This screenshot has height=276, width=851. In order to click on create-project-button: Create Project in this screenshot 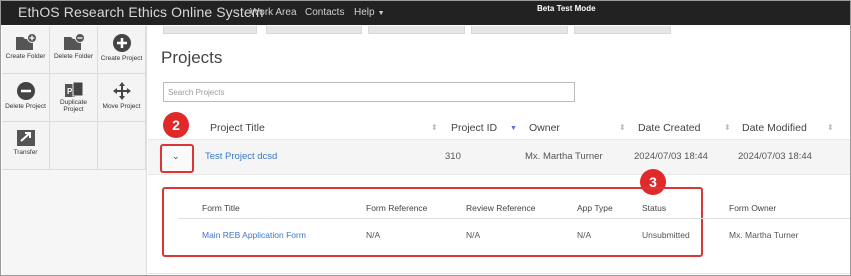, I will do `click(122, 50)`.